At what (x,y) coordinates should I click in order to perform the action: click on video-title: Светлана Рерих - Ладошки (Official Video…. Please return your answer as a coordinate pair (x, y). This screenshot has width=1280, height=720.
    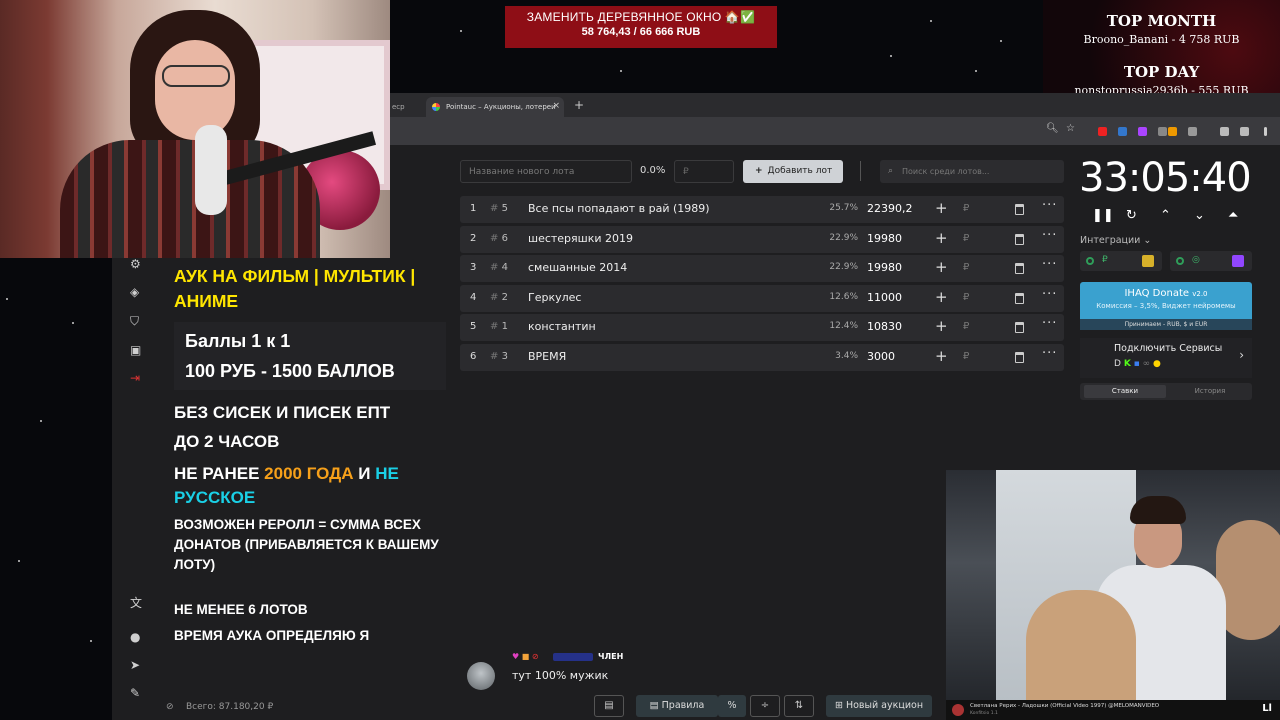
    Looking at the image, I should click on (1065, 706).